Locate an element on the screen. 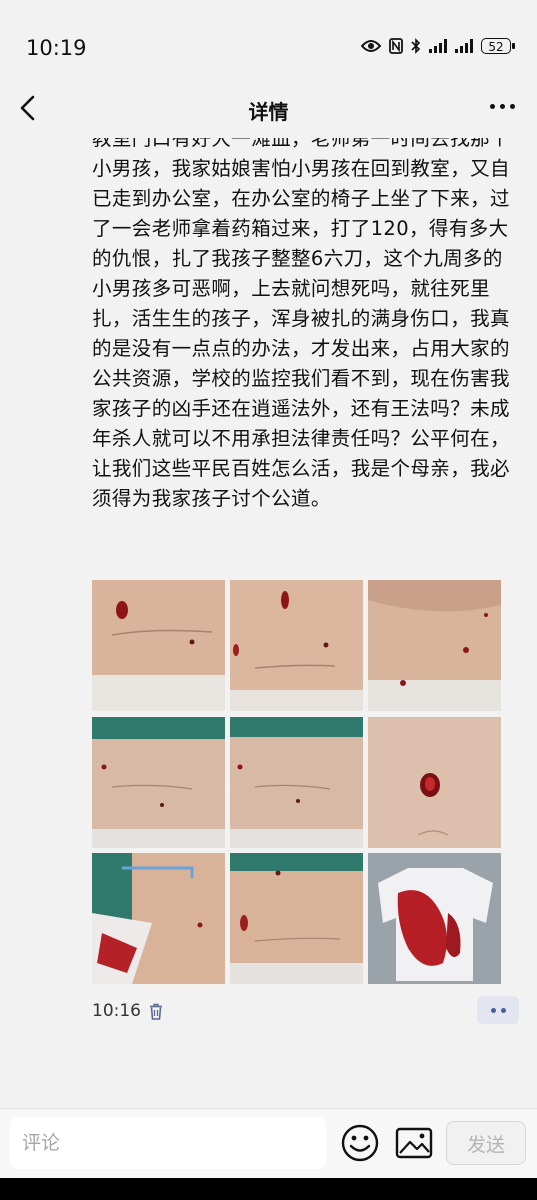 This screenshot has width=537, height=1200. bottom-black-bar is located at coordinates (268, 1189).